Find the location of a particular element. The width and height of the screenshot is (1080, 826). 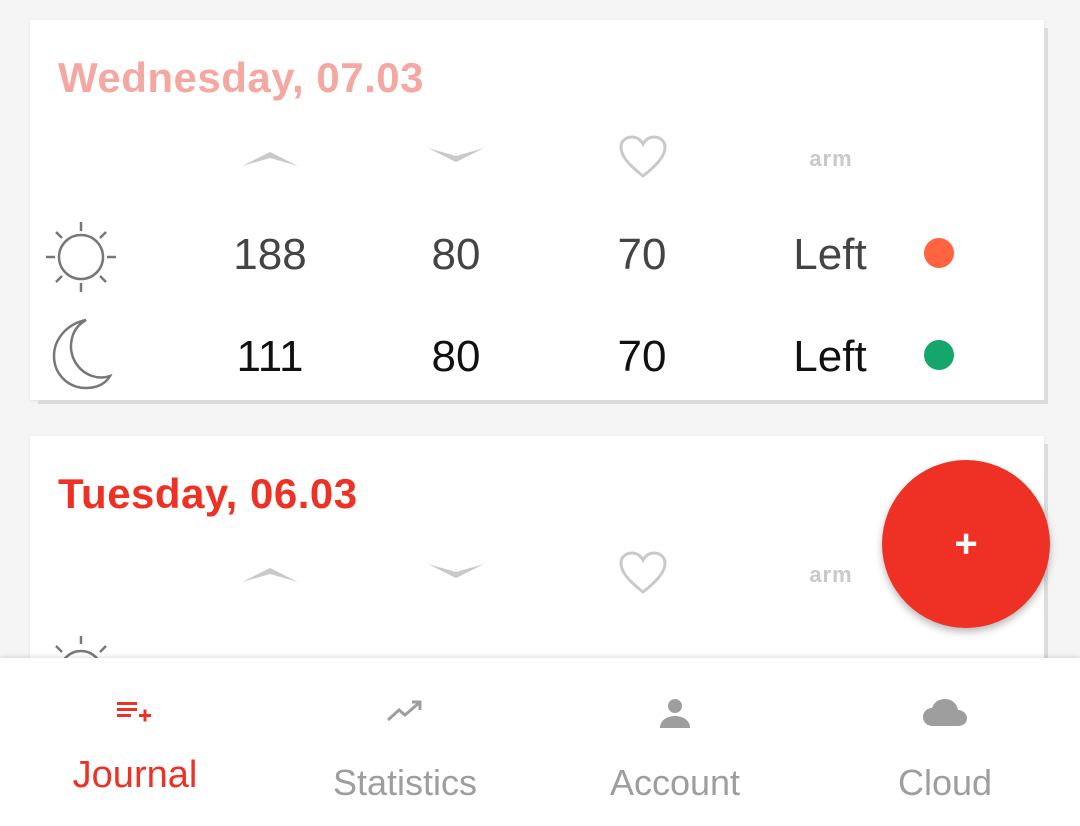

cloud-icon is located at coordinates (945, 712).